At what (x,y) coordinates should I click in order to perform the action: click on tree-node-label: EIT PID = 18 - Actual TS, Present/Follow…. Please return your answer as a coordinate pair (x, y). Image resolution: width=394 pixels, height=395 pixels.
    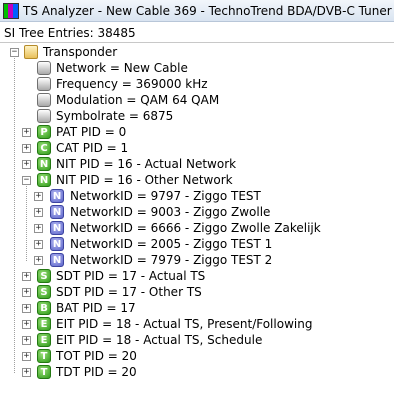
    Looking at the image, I should click on (184, 324).